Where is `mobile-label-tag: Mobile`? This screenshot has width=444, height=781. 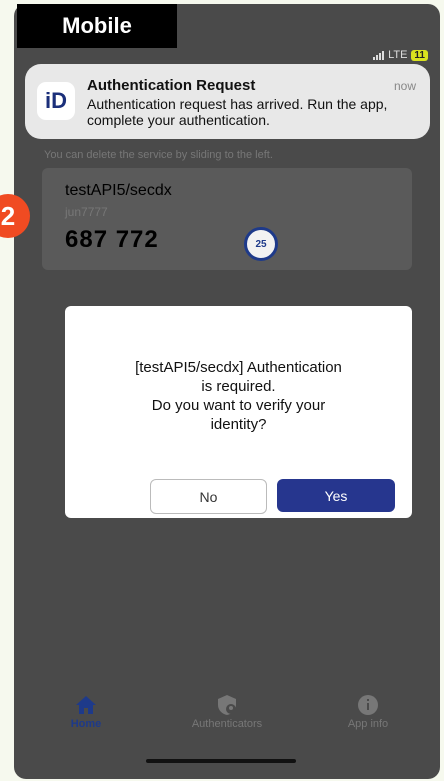 mobile-label-tag: Mobile is located at coordinates (97, 26).